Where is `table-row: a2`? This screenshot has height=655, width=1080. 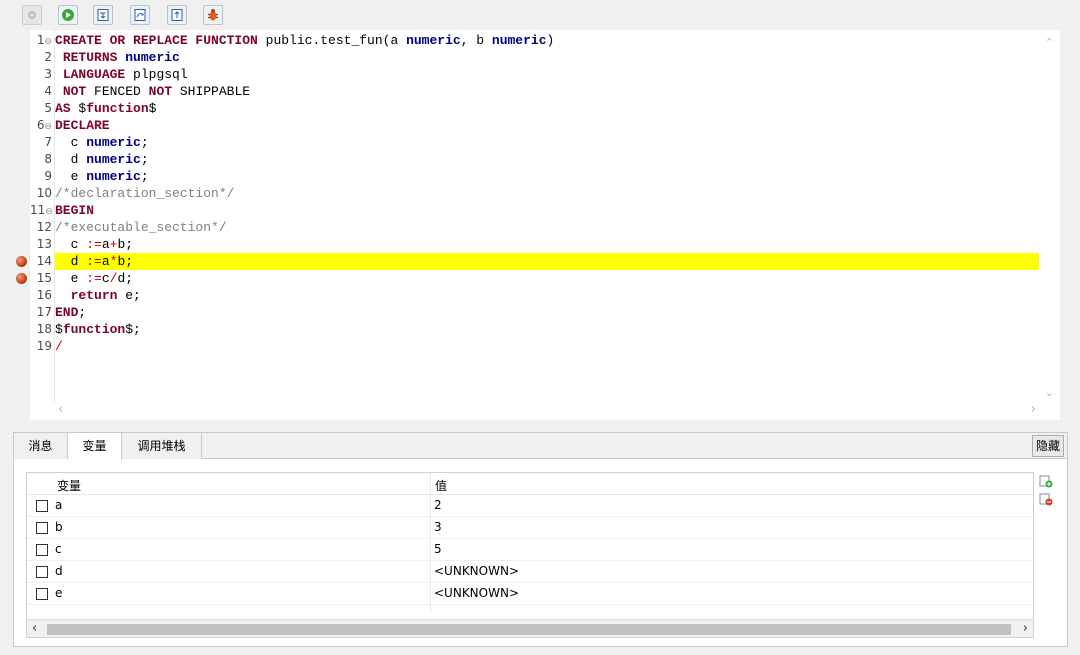 table-row: a2 is located at coordinates (530, 506).